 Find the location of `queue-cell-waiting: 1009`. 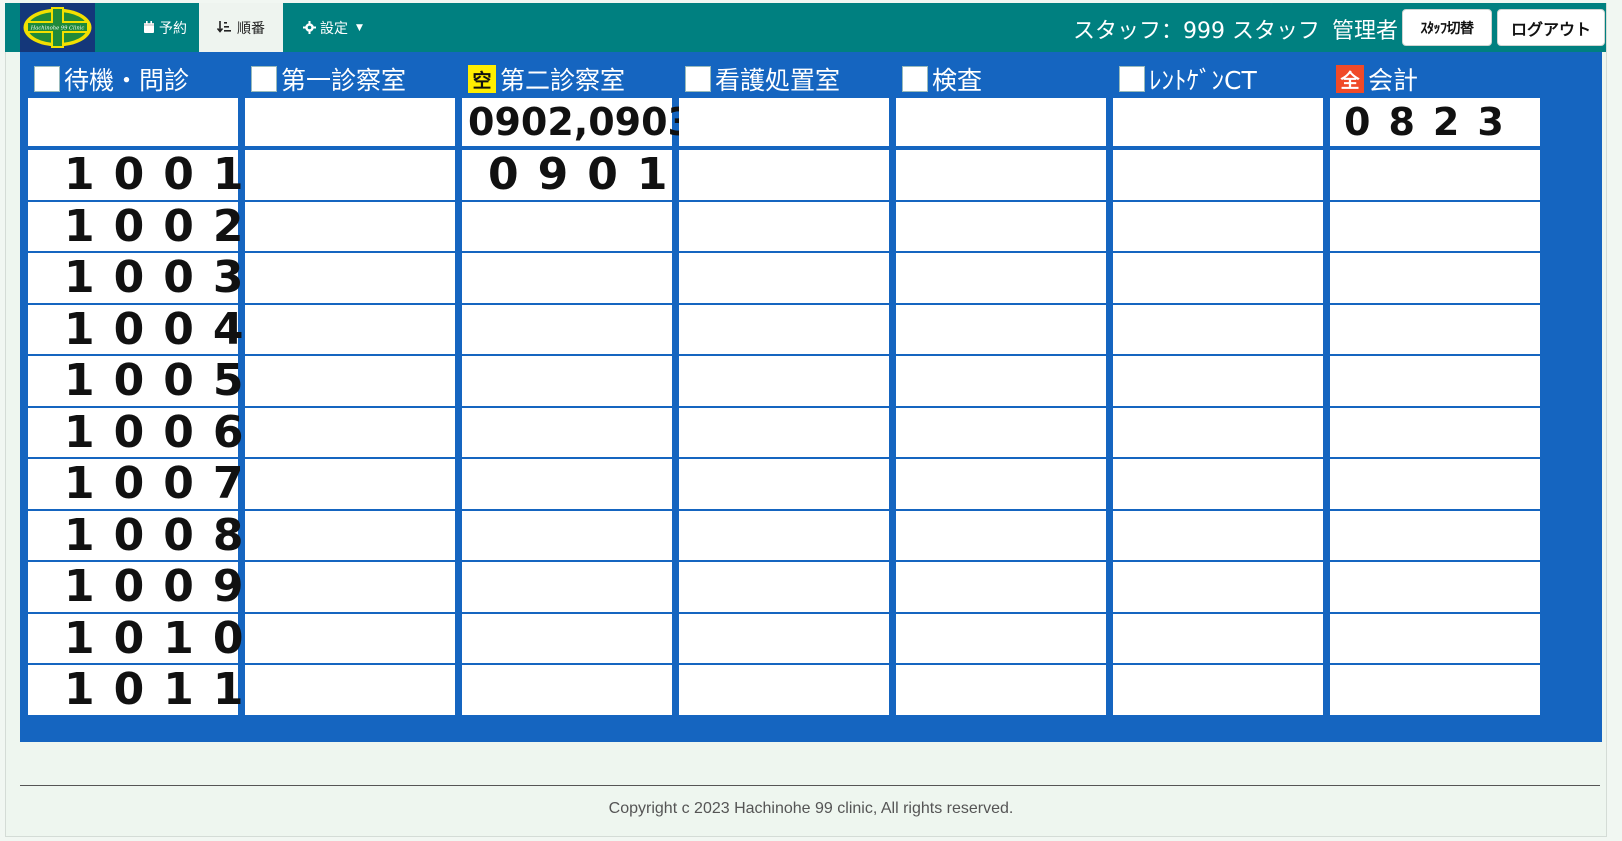

queue-cell-waiting: 1009 is located at coordinates (135, 586).